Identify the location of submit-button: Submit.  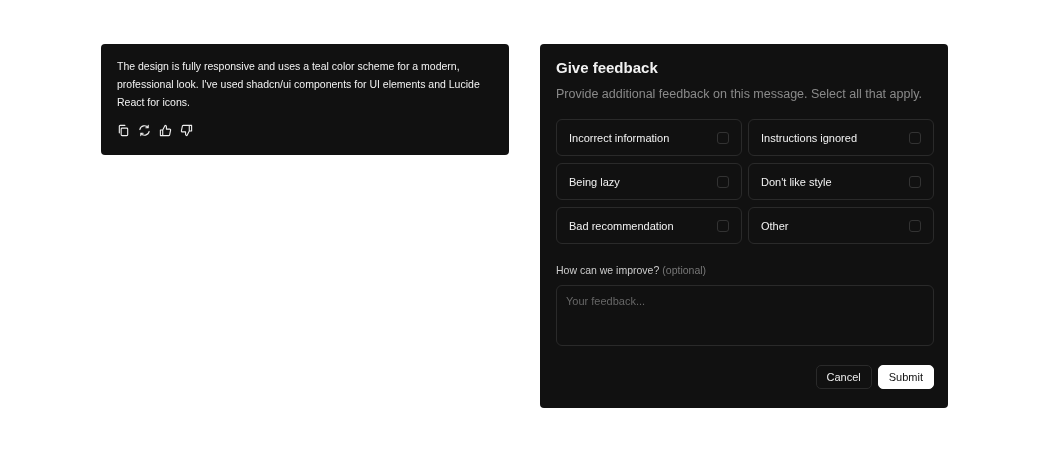
(905, 377).